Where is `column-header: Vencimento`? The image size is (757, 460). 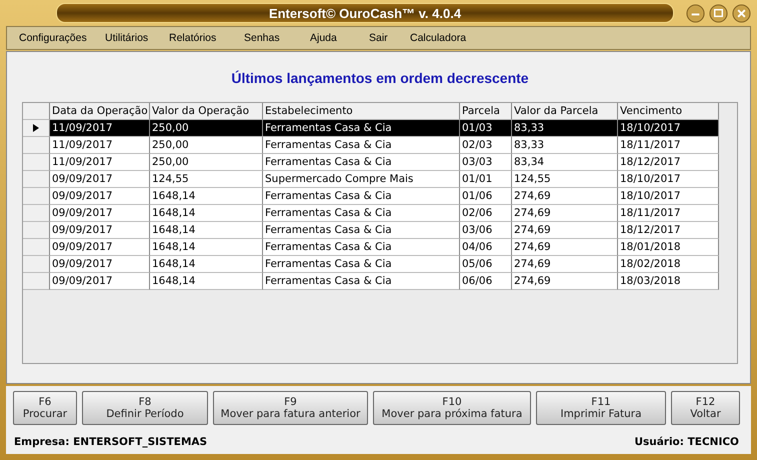
column-header: Vencimento is located at coordinates (668, 111).